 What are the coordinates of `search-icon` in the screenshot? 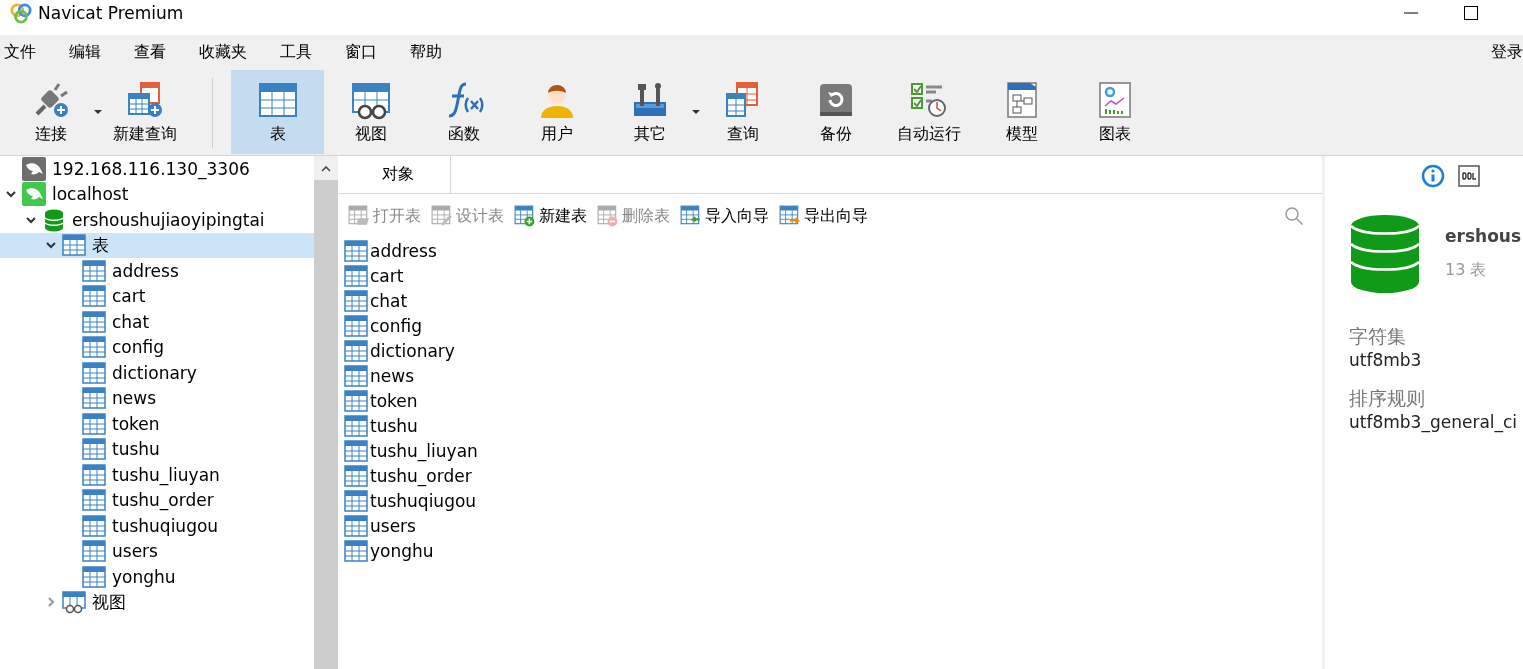 It's located at (1294, 216).